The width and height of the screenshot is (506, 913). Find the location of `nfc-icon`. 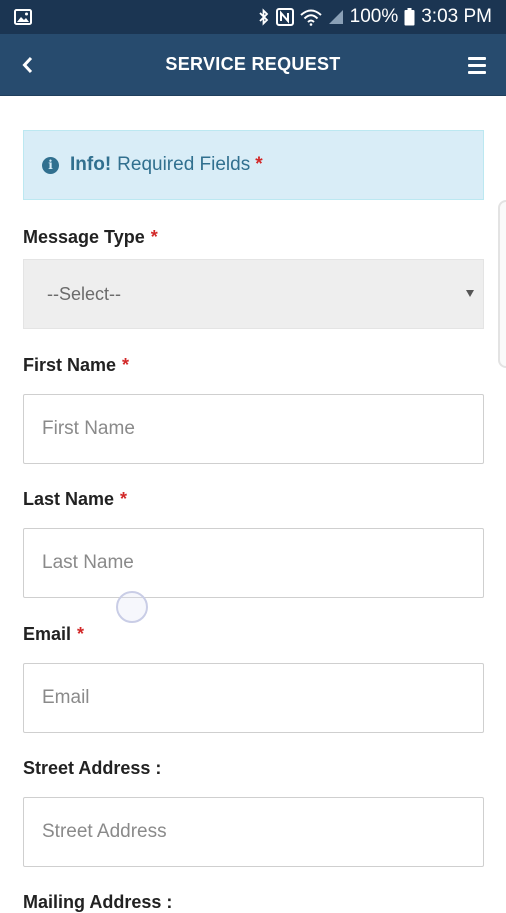

nfc-icon is located at coordinates (284, 17).